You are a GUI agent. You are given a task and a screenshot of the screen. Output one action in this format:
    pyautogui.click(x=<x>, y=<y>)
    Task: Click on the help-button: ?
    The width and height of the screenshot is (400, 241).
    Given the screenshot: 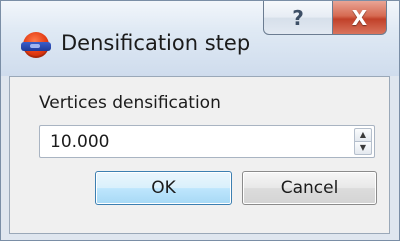 What is the action you would take?
    pyautogui.click(x=298, y=18)
    